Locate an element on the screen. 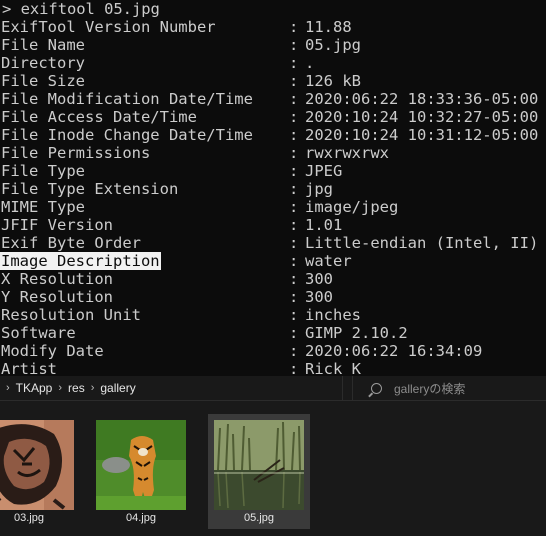 The width and height of the screenshot is (546, 536). exif-row: JFIF Version:1.01 is located at coordinates (273, 225).